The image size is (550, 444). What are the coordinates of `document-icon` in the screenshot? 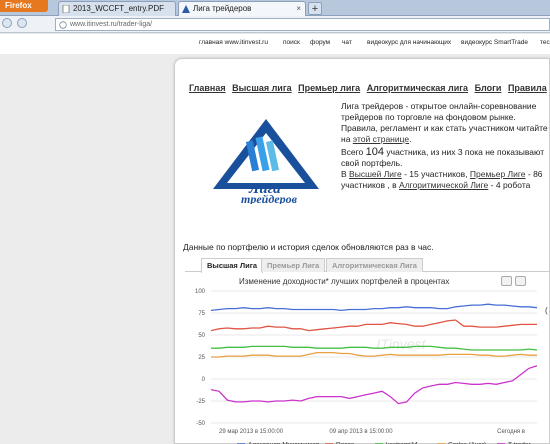 It's located at (66, 9).